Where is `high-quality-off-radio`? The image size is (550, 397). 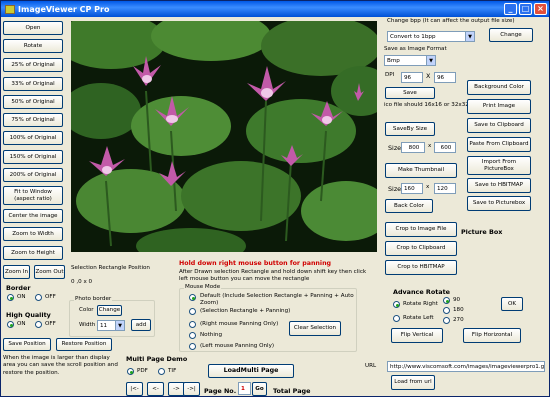
high-quality-off-radio is located at coordinates (38, 324).